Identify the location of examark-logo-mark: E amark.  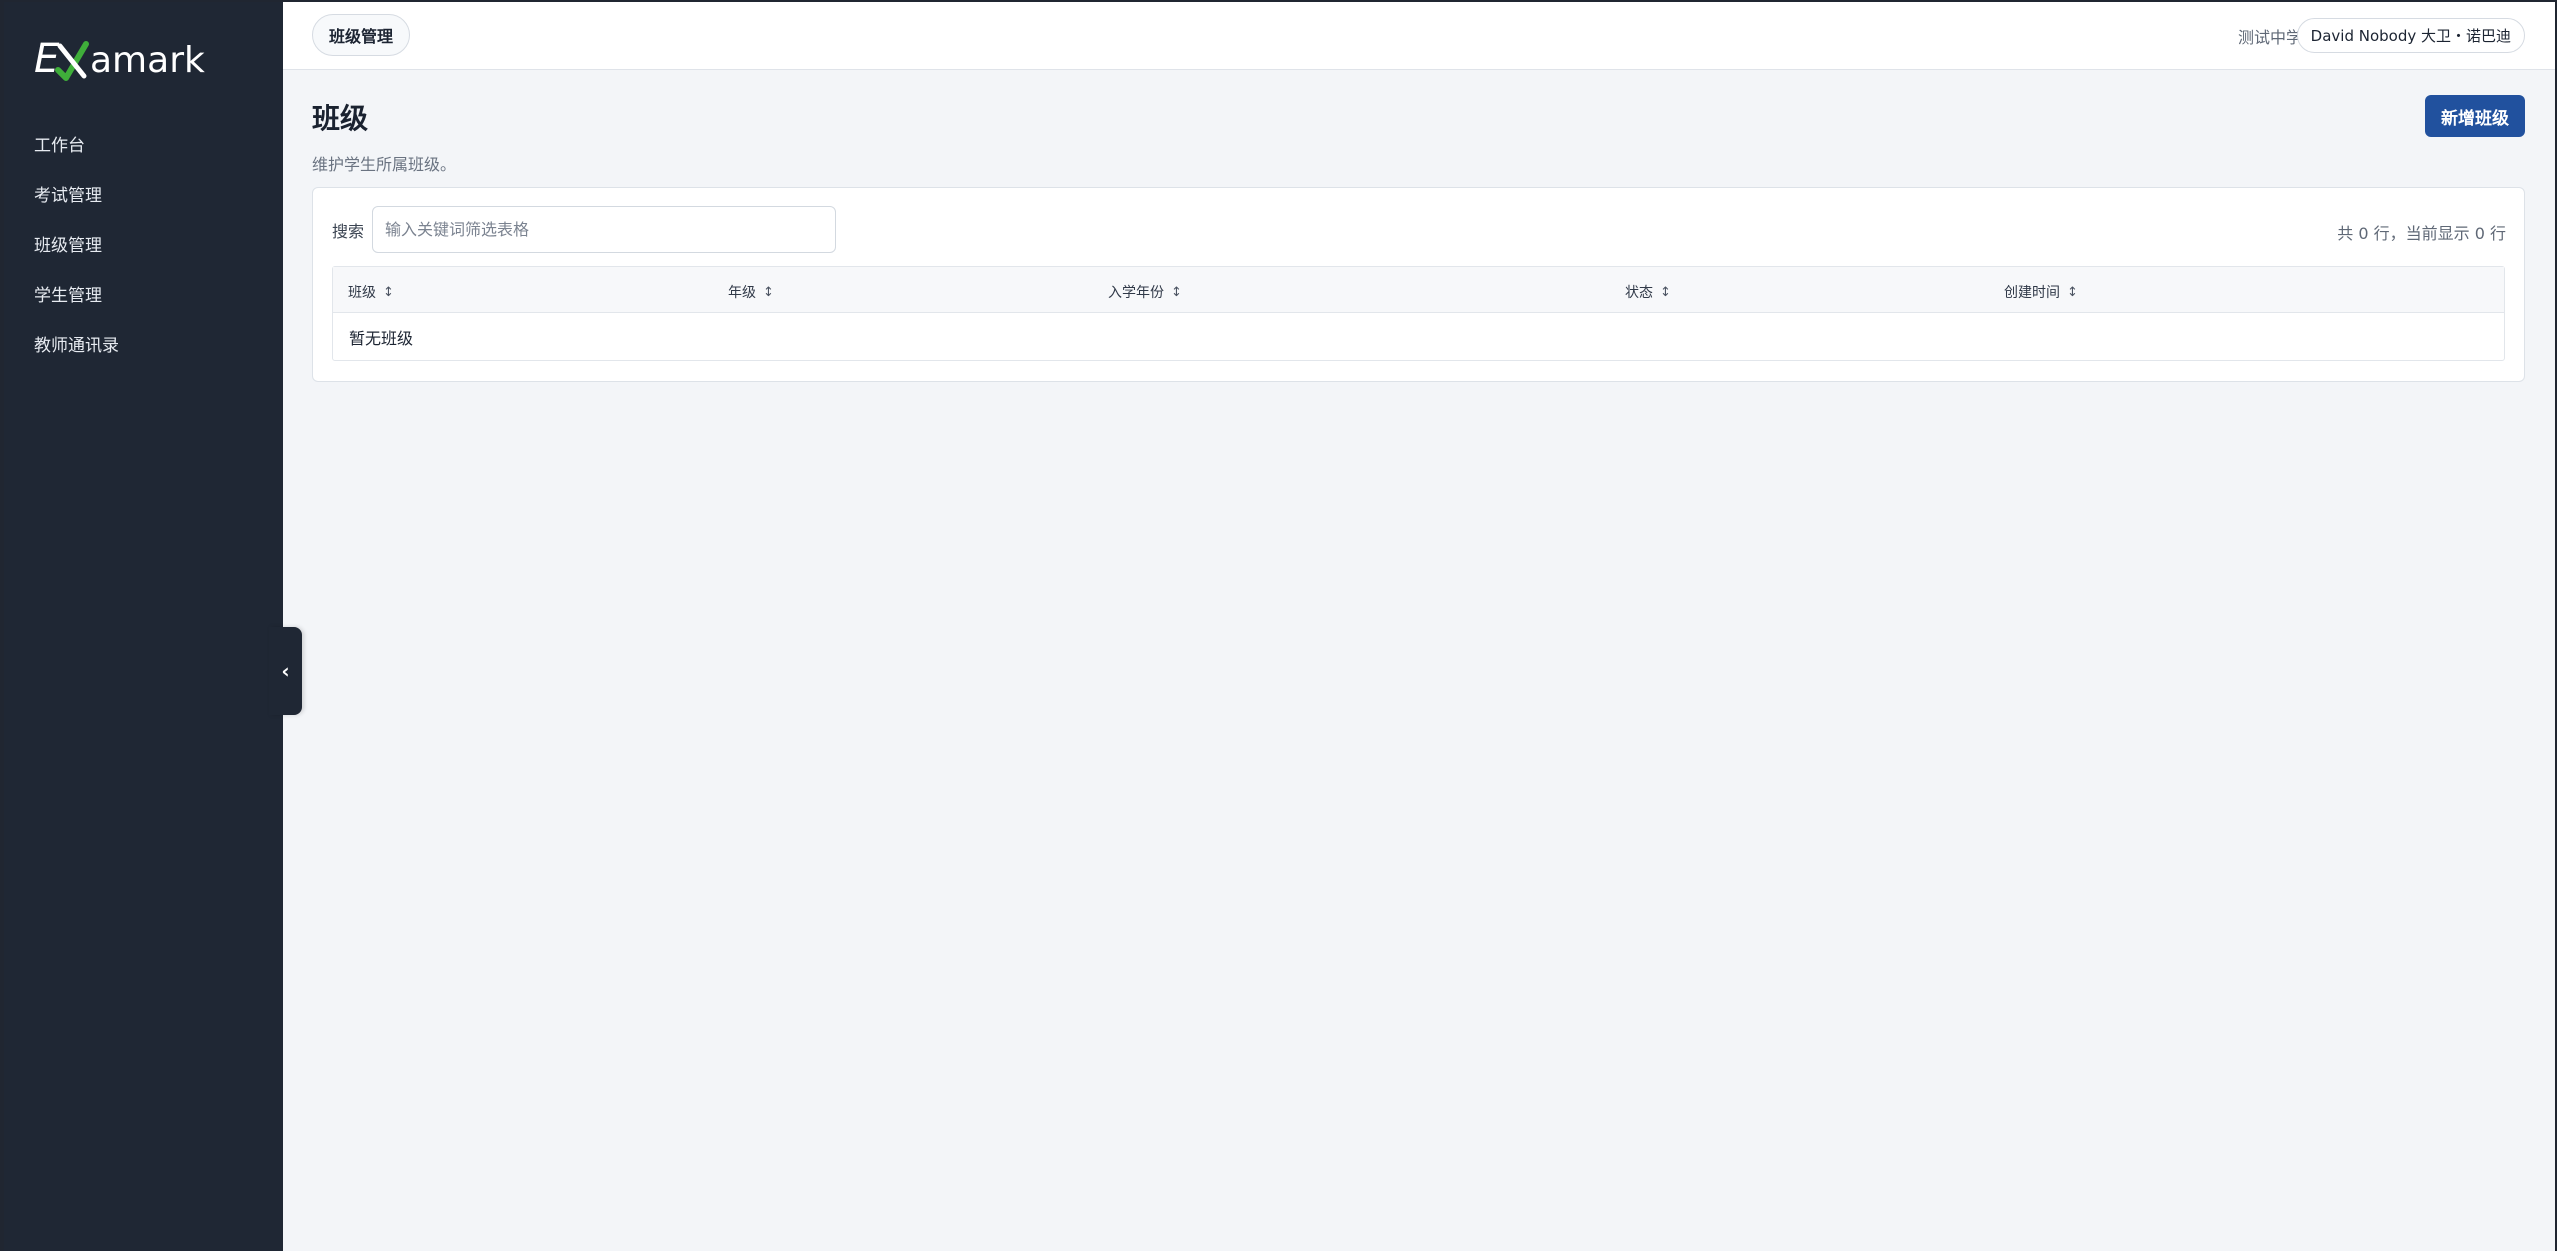
(119, 59).